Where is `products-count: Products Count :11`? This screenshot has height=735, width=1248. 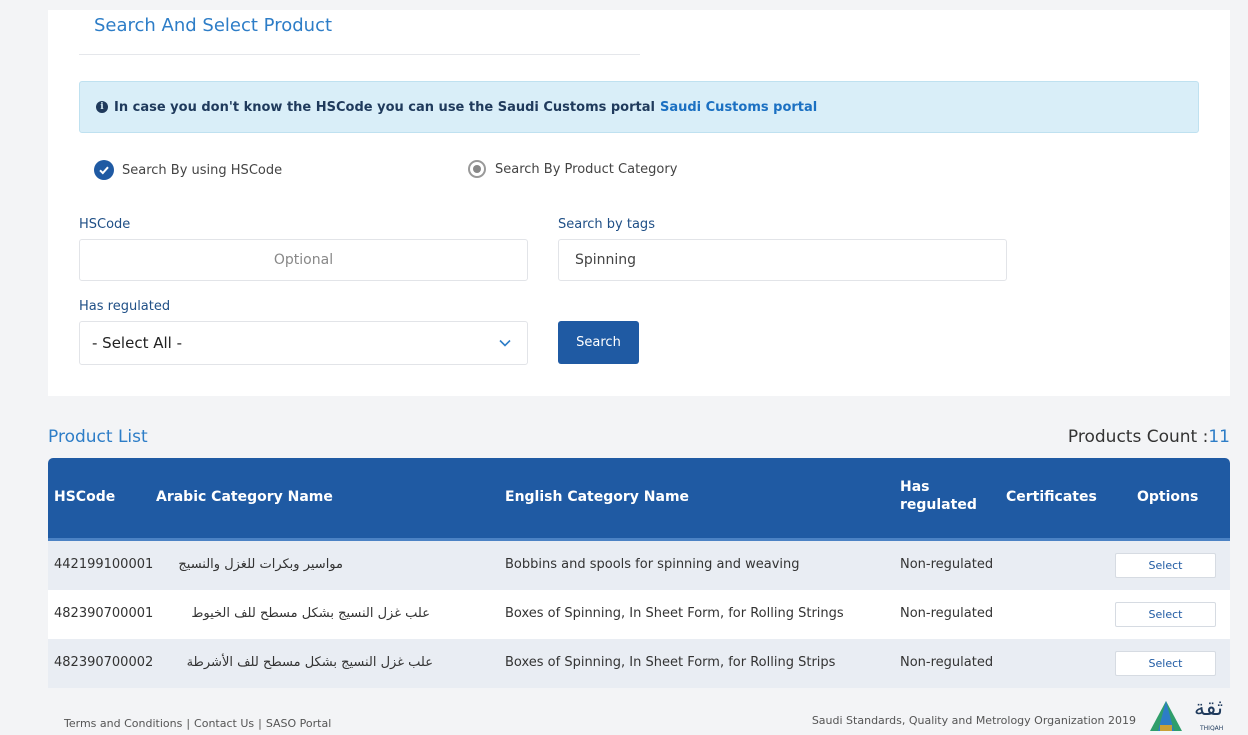
products-count: Products Count :11 is located at coordinates (1149, 437).